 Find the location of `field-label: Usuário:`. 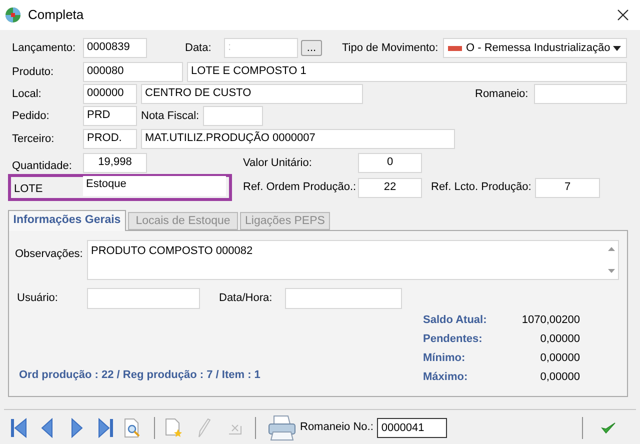

field-label: Usuário: is located at coordinates (38, 298).